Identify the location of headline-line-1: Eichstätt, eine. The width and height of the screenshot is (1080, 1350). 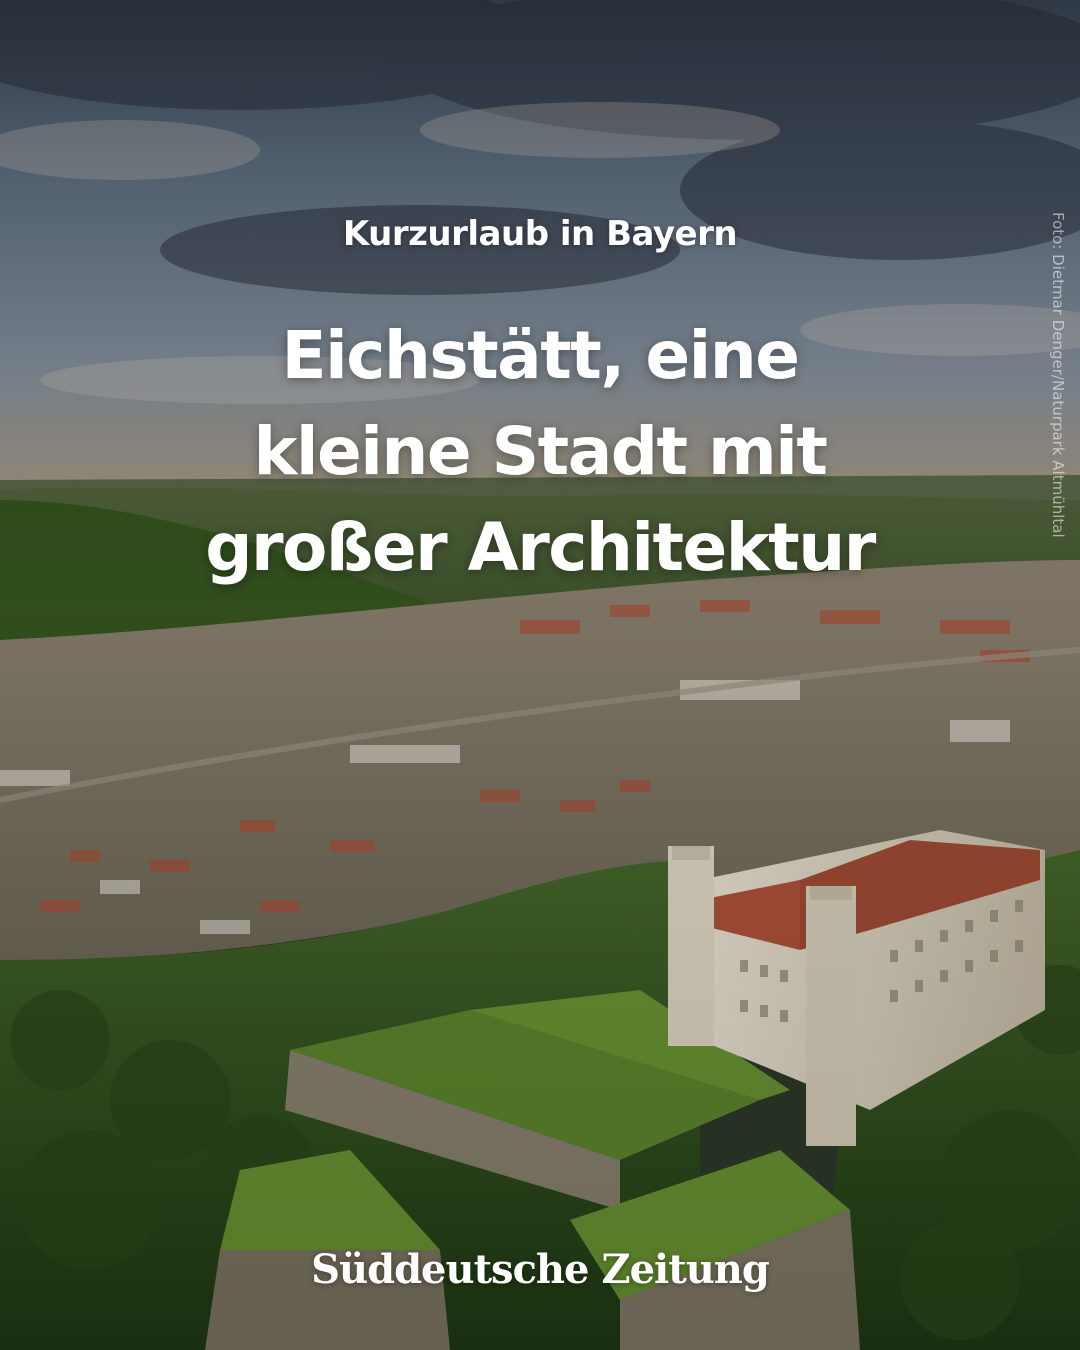
(540, 355).